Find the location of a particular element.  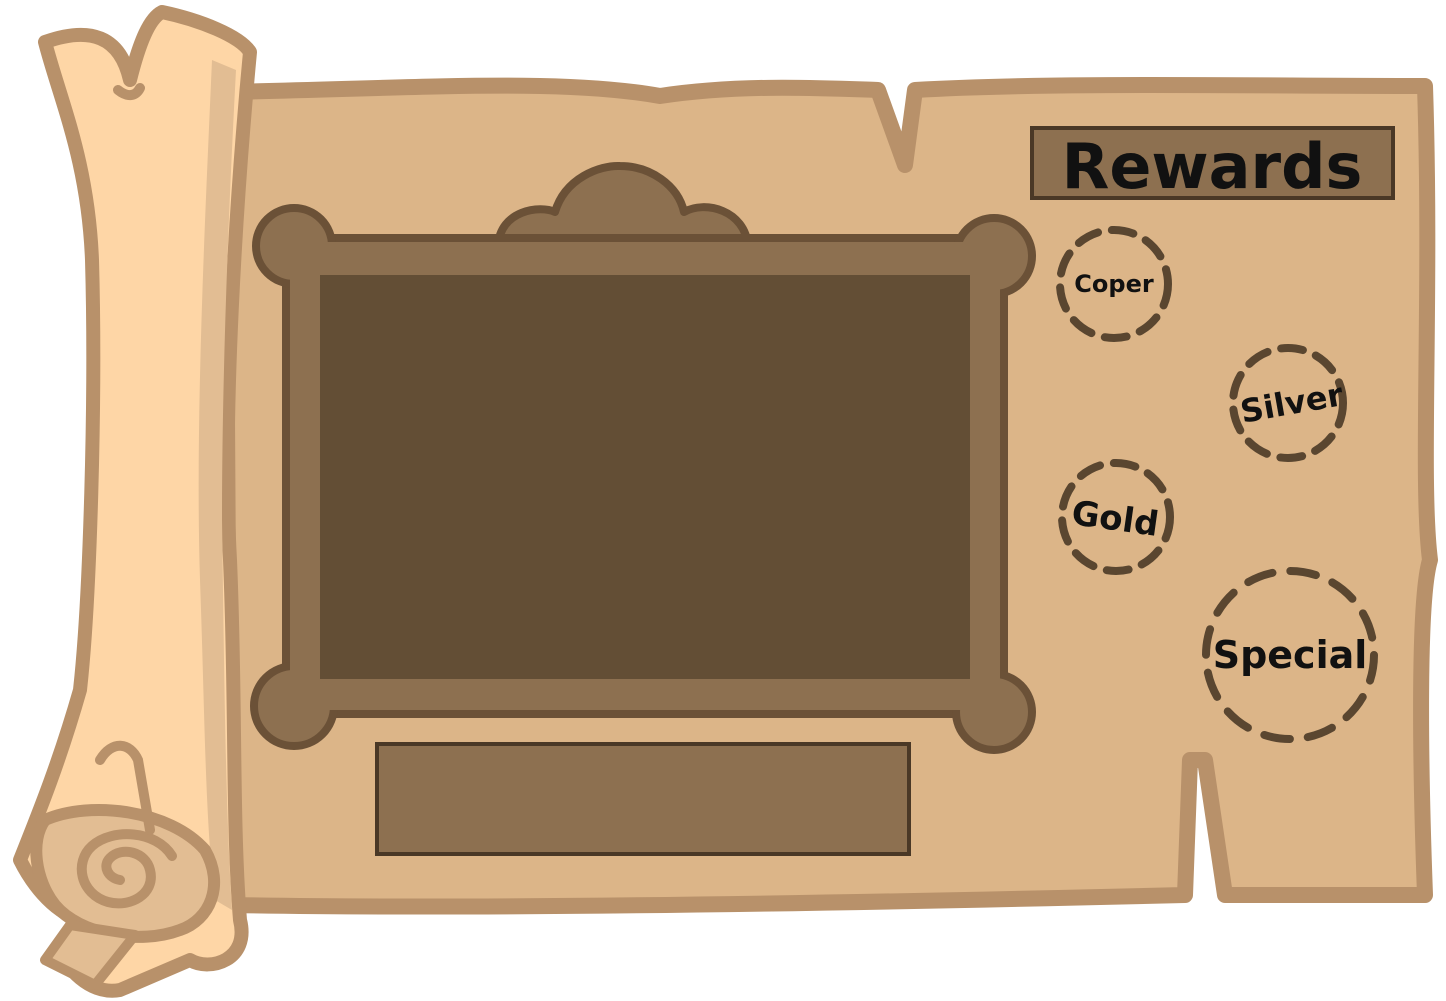

reward-slot-special-label: Special is located at coordinates (1290, 655).